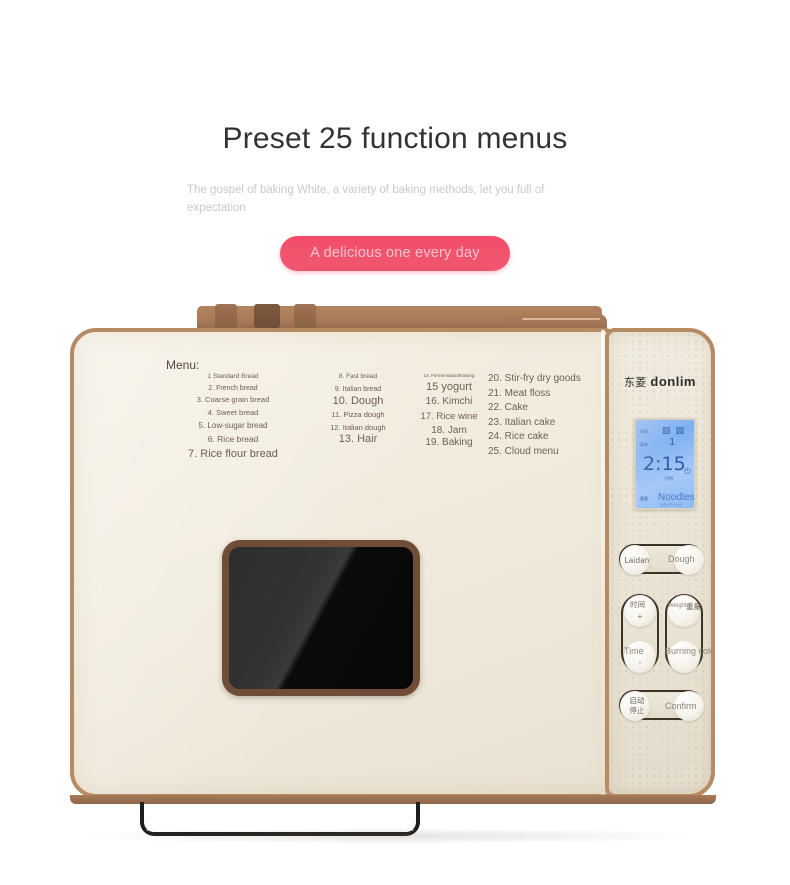  I want to click on clock-icon: ◴, so click(687, 470).